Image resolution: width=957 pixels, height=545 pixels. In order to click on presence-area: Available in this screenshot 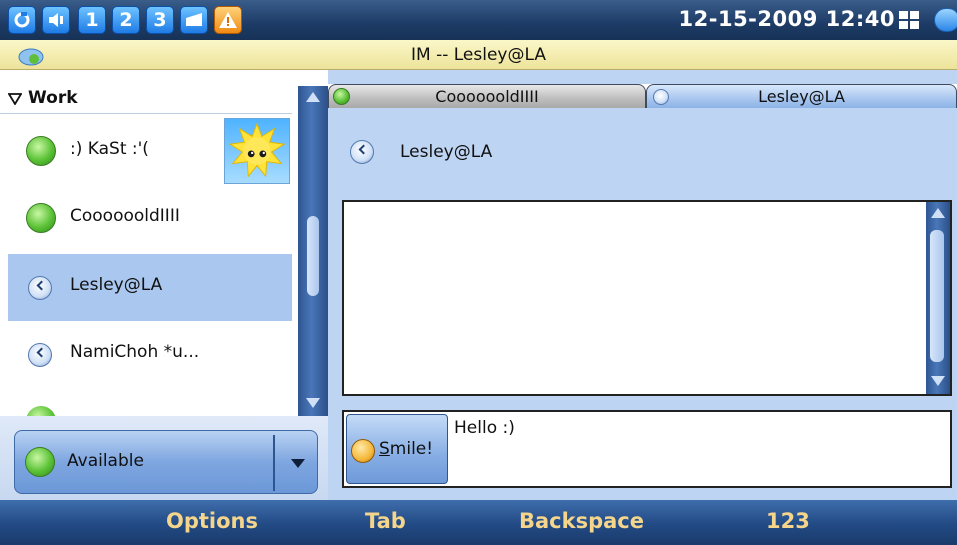, I will do `click(164, 458)`.